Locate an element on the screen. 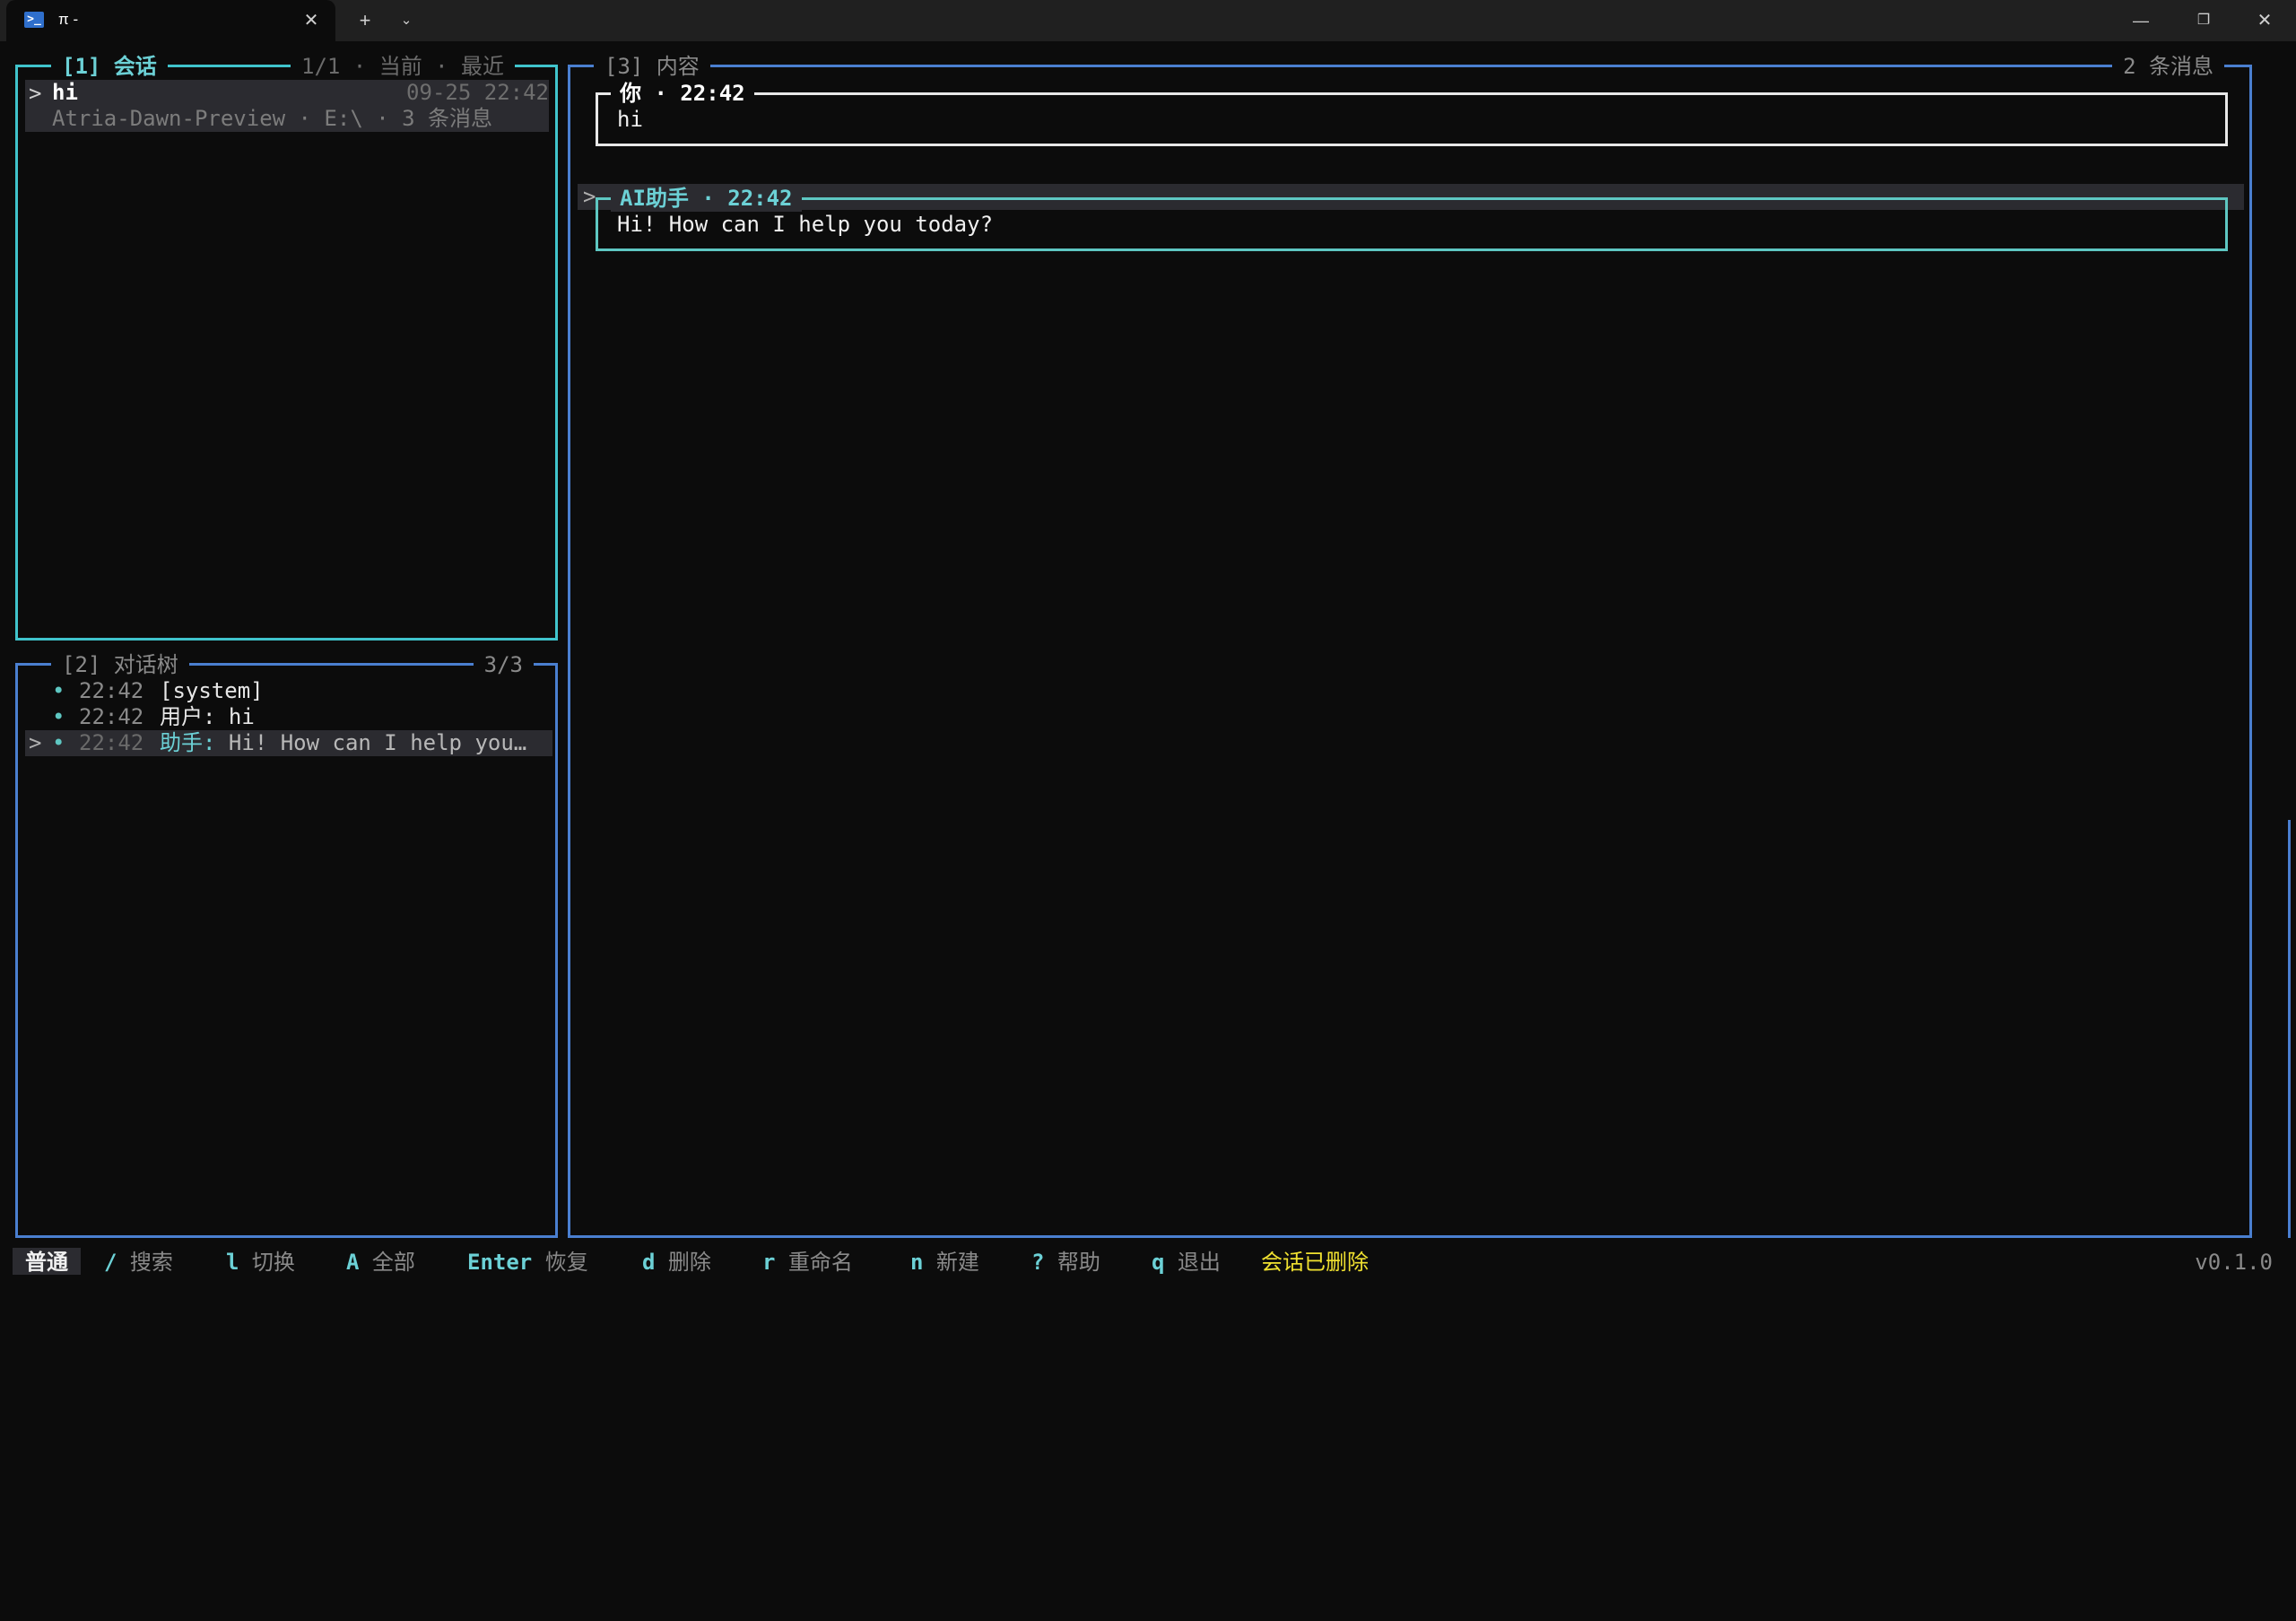 The height and width of the screenshot is (1621, 2296). message-header: 你 · 22:42 is located at coordinates (682, 94).